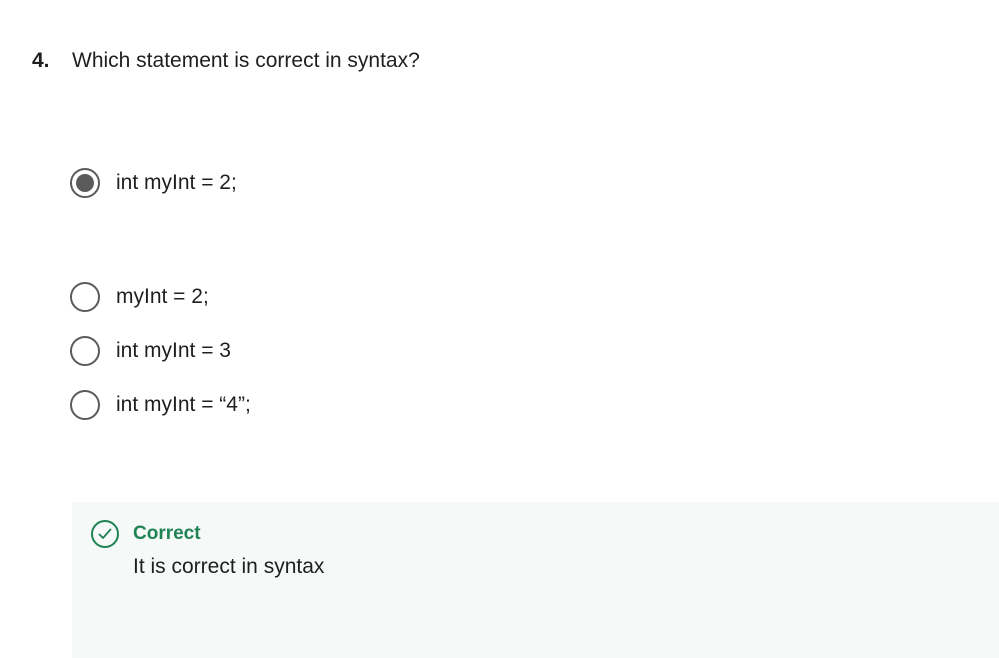  I want to click on answer-option-3: int myInt = 3, so click(150, 351).